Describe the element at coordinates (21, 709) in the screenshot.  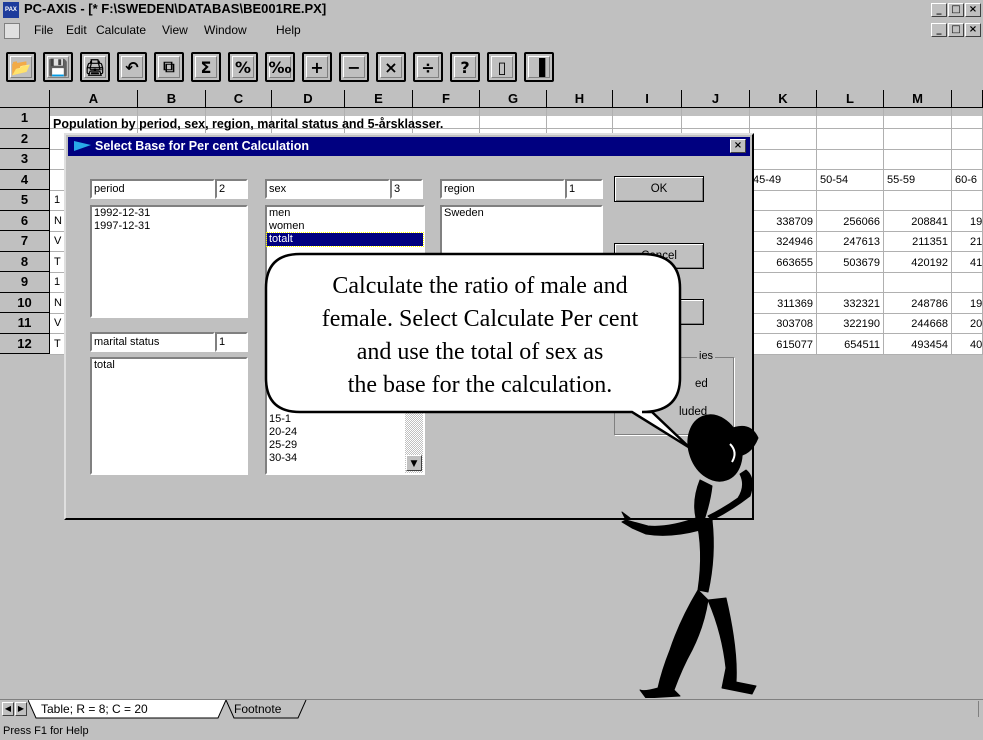
I see `tab-scroll-right-icon: ▶` at that location.